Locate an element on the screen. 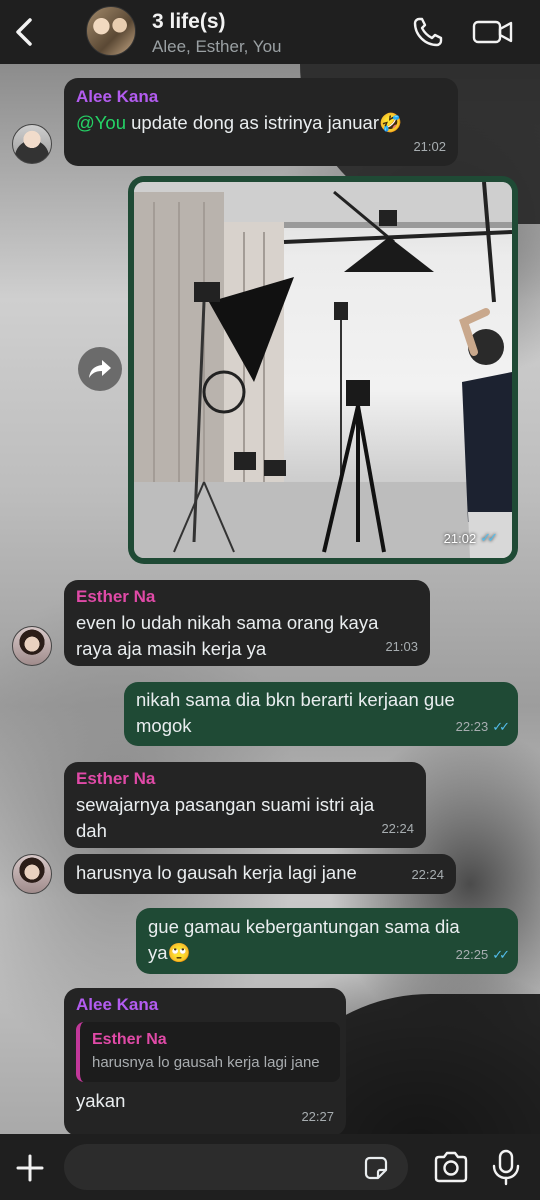 The width and height of the screenshot is (540, 1200). mic-icon is located at coordinates (506, 1167).